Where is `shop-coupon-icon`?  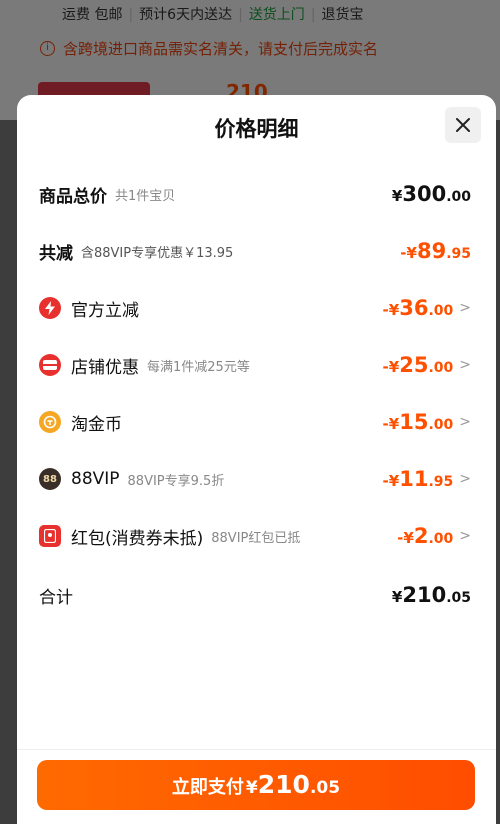 shop-coupon-icon is located at coordinates (50, 365).